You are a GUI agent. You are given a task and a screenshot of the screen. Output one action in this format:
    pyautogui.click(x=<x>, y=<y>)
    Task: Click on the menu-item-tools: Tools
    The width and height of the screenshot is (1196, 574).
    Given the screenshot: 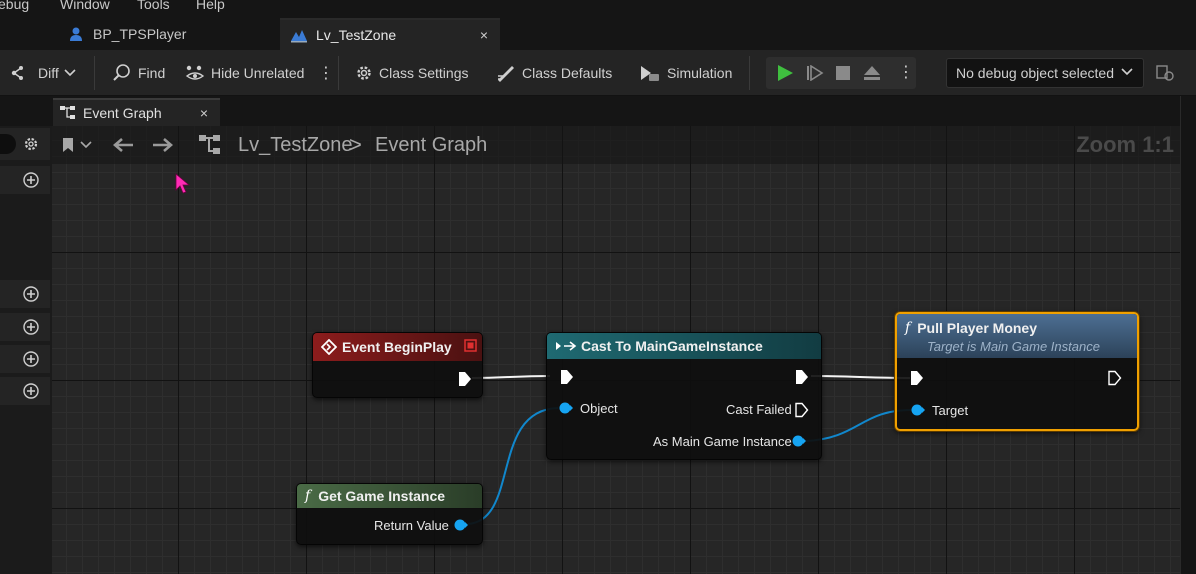 What is the action you would take?
    pyautogui.click(x=153, y=6)
    